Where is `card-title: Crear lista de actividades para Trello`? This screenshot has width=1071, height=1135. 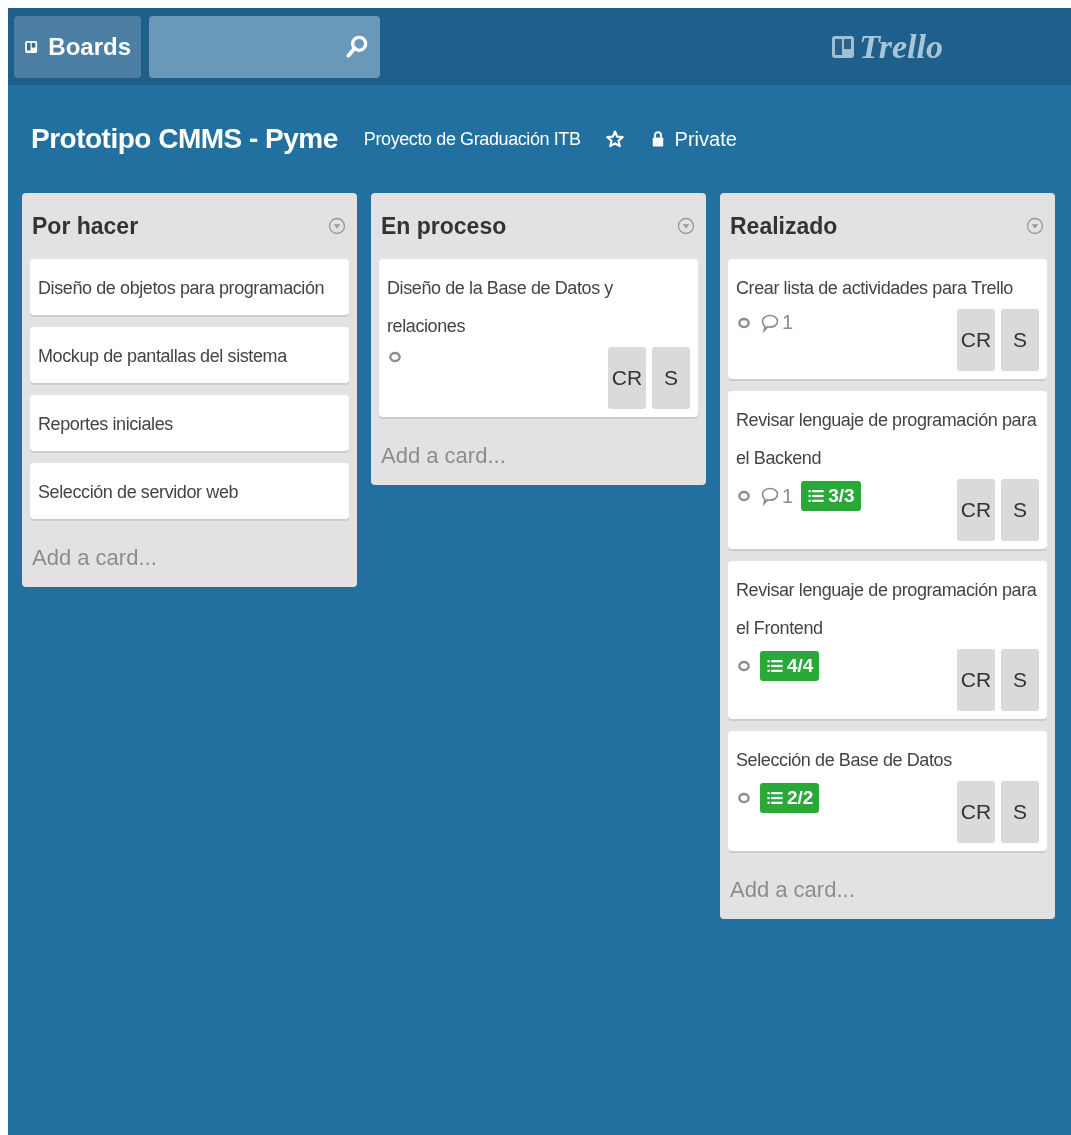
card-title: Crear lista de actividades para Trello is located at coordinates (875, 288).